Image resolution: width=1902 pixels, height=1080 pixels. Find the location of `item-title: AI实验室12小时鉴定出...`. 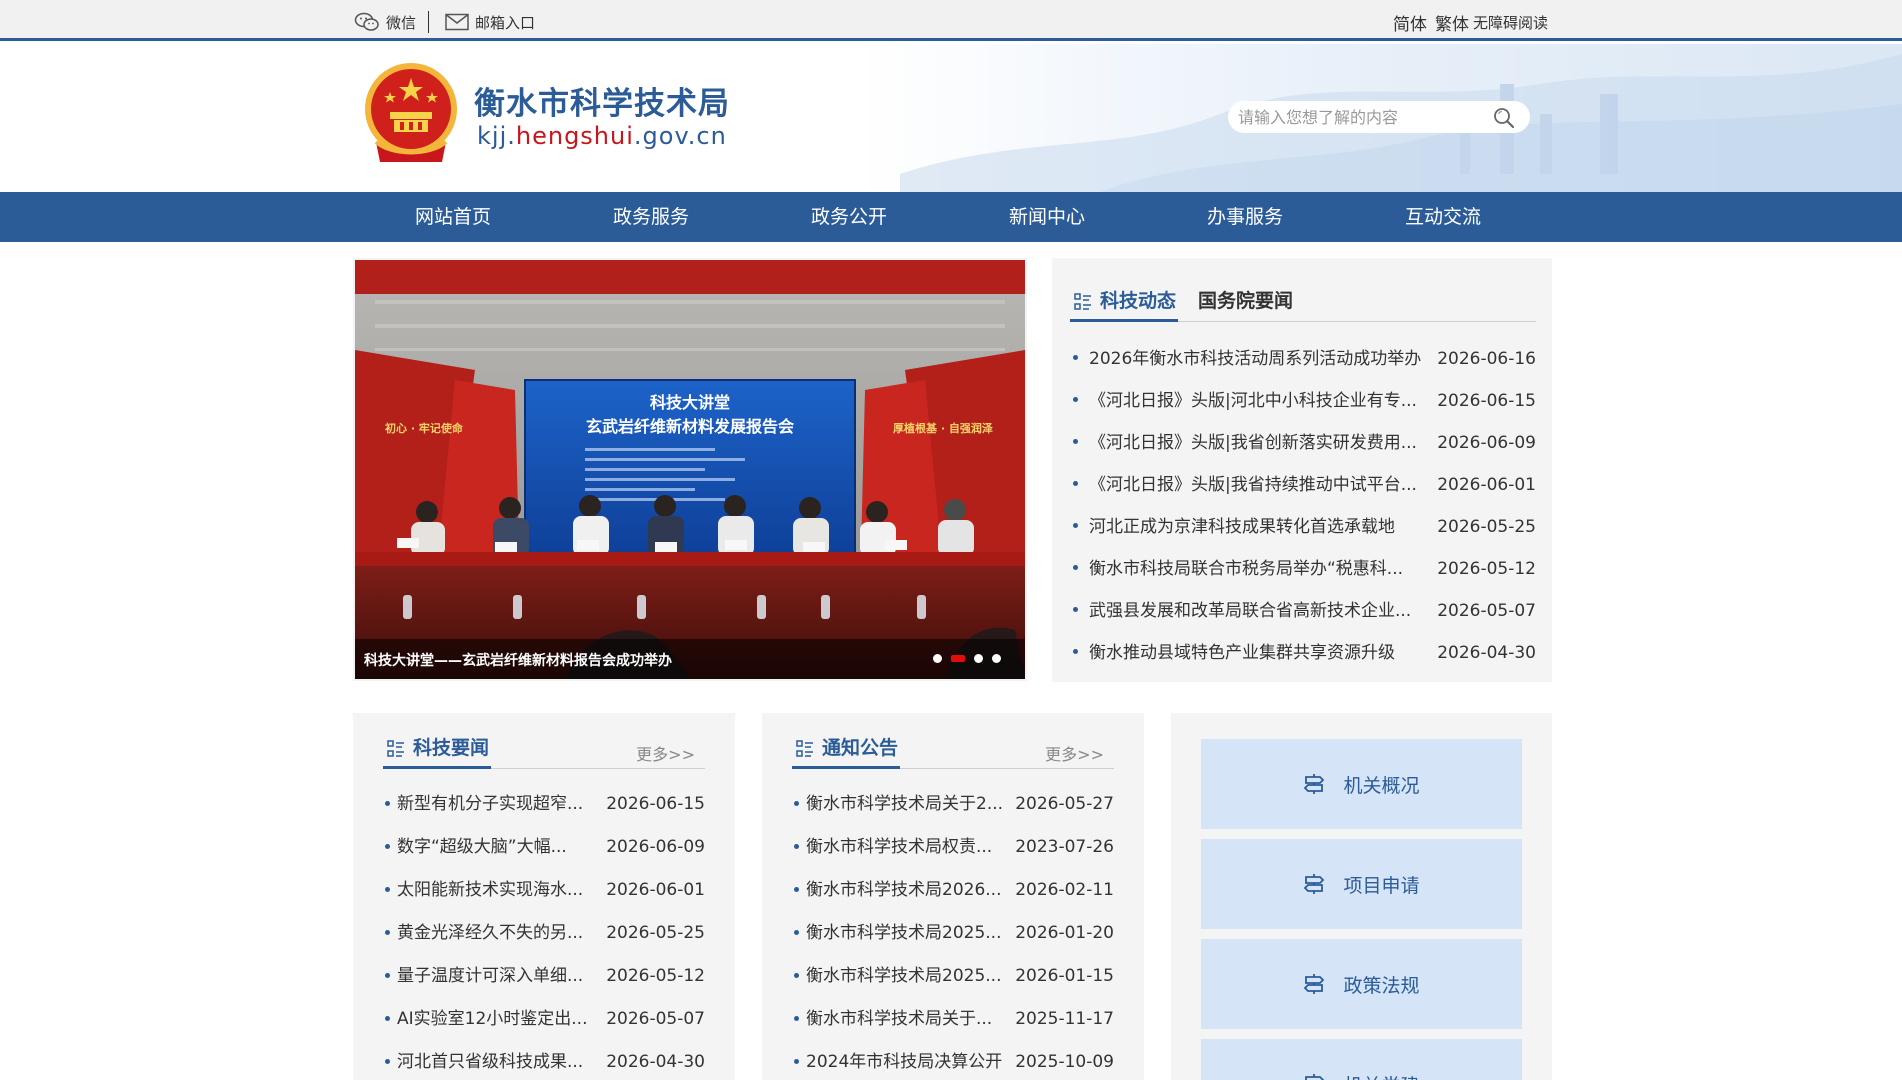

item-title: AI实验室12小时鉴定出... is located at coordinates (492, 1019).